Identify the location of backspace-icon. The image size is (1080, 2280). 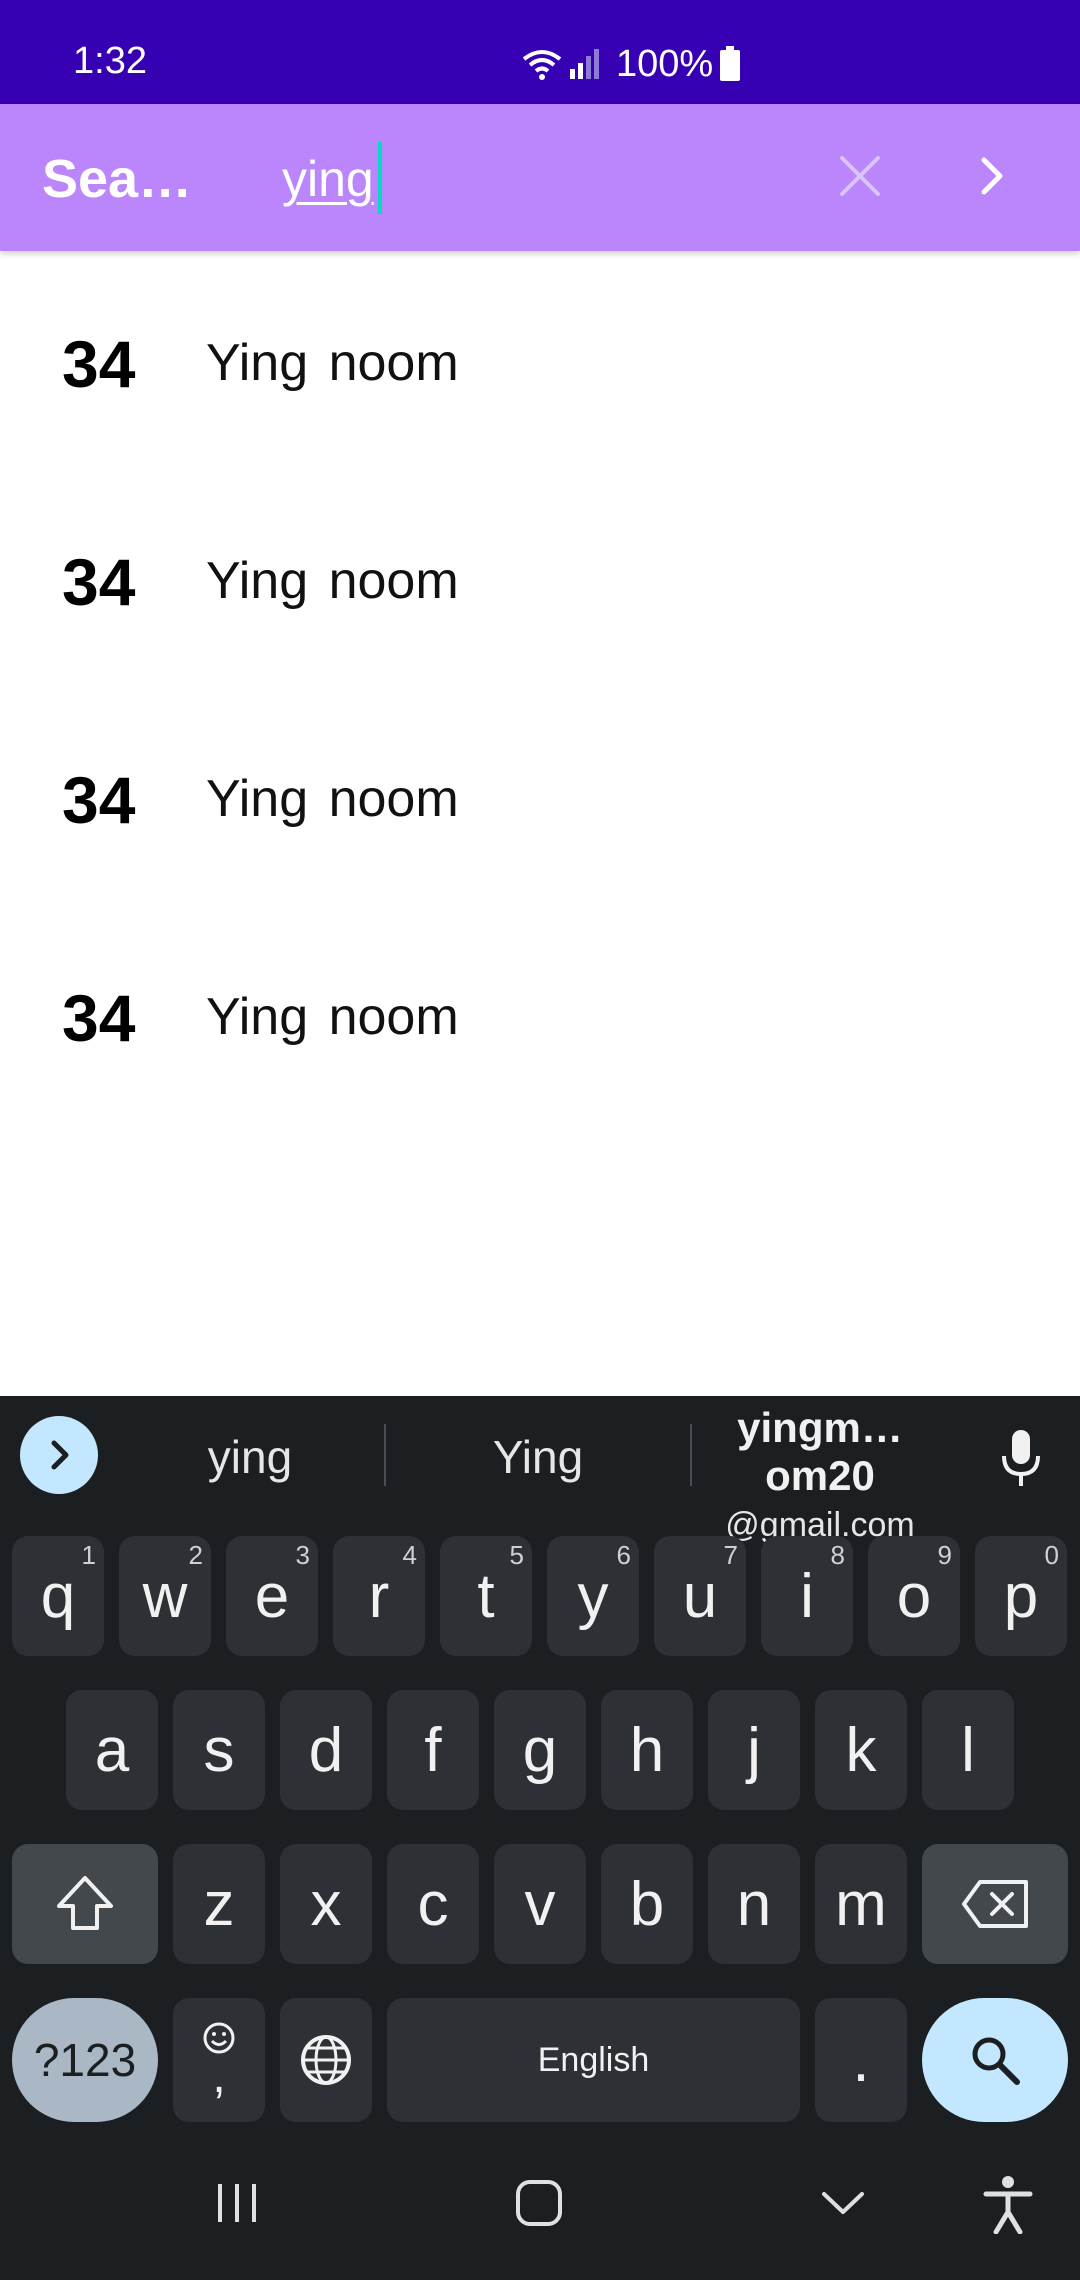
(995, 1904).